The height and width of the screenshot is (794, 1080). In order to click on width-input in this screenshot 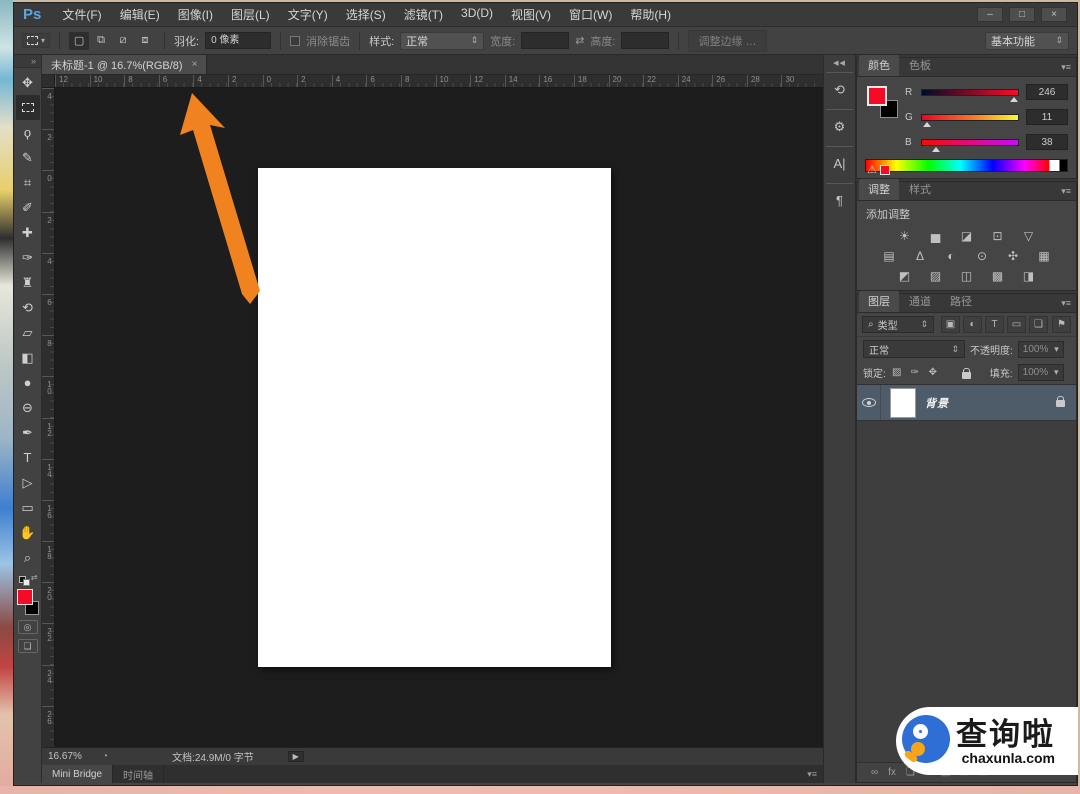, I will do `click(545, 40)`.